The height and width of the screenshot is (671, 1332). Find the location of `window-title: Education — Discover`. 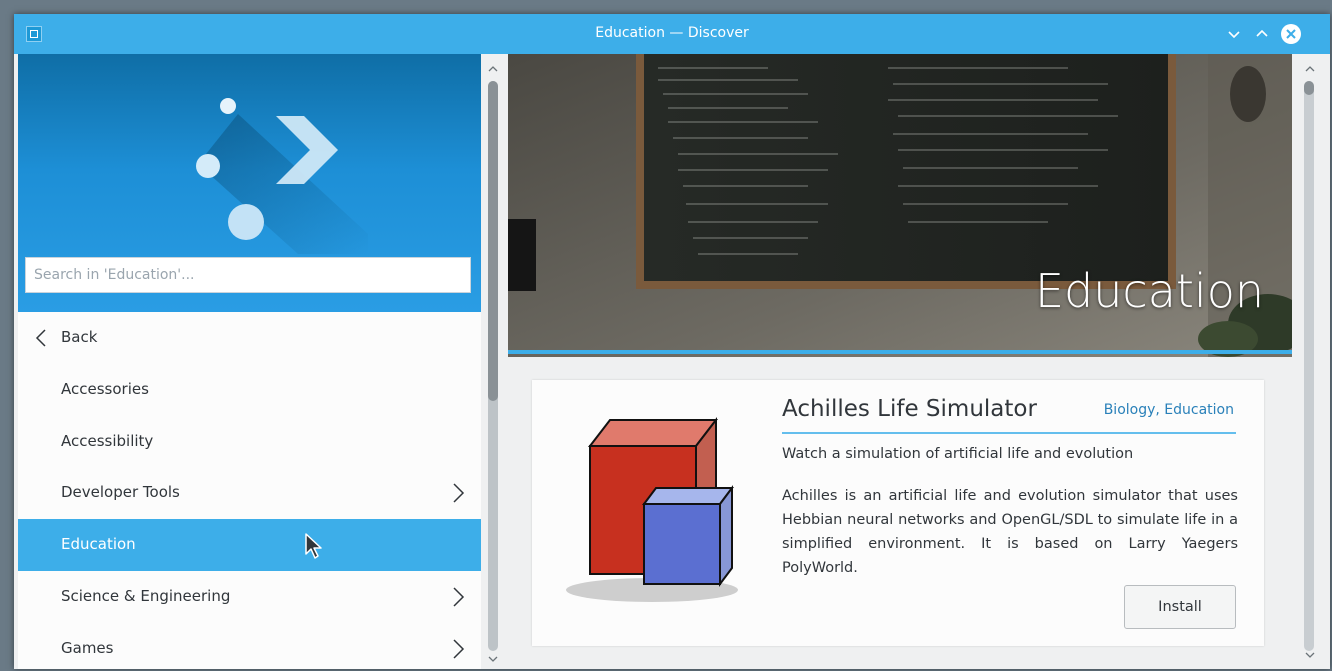

window-title: Education — Discover is located at coordinates (672, 33).